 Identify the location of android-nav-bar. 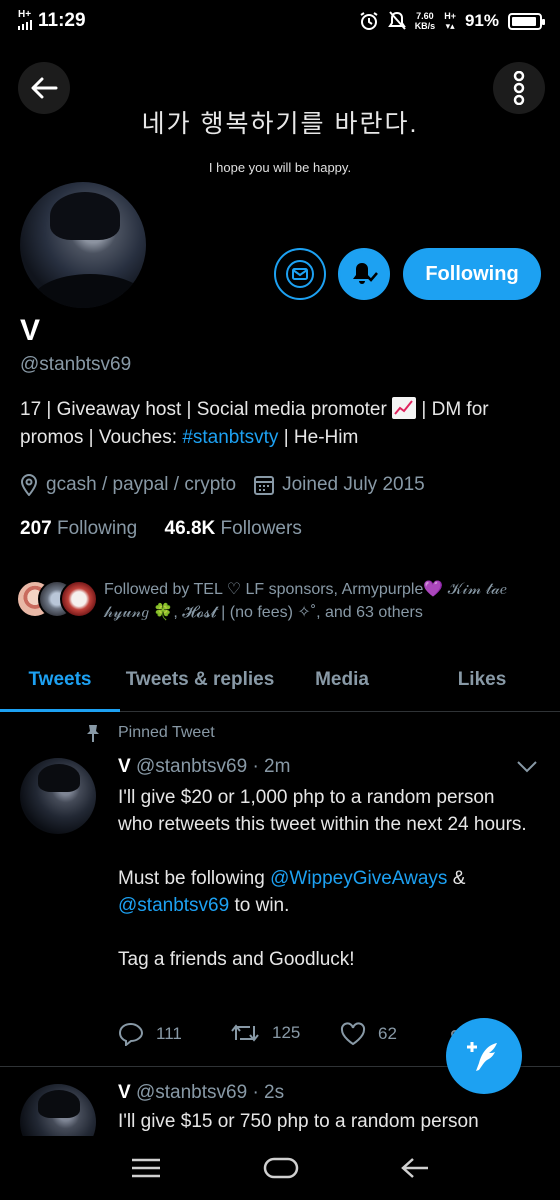
(280, 1168).